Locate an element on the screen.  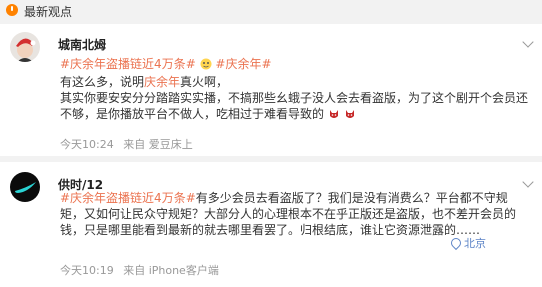
post-time: 今天10:24 is located at coordinates (87, 144).